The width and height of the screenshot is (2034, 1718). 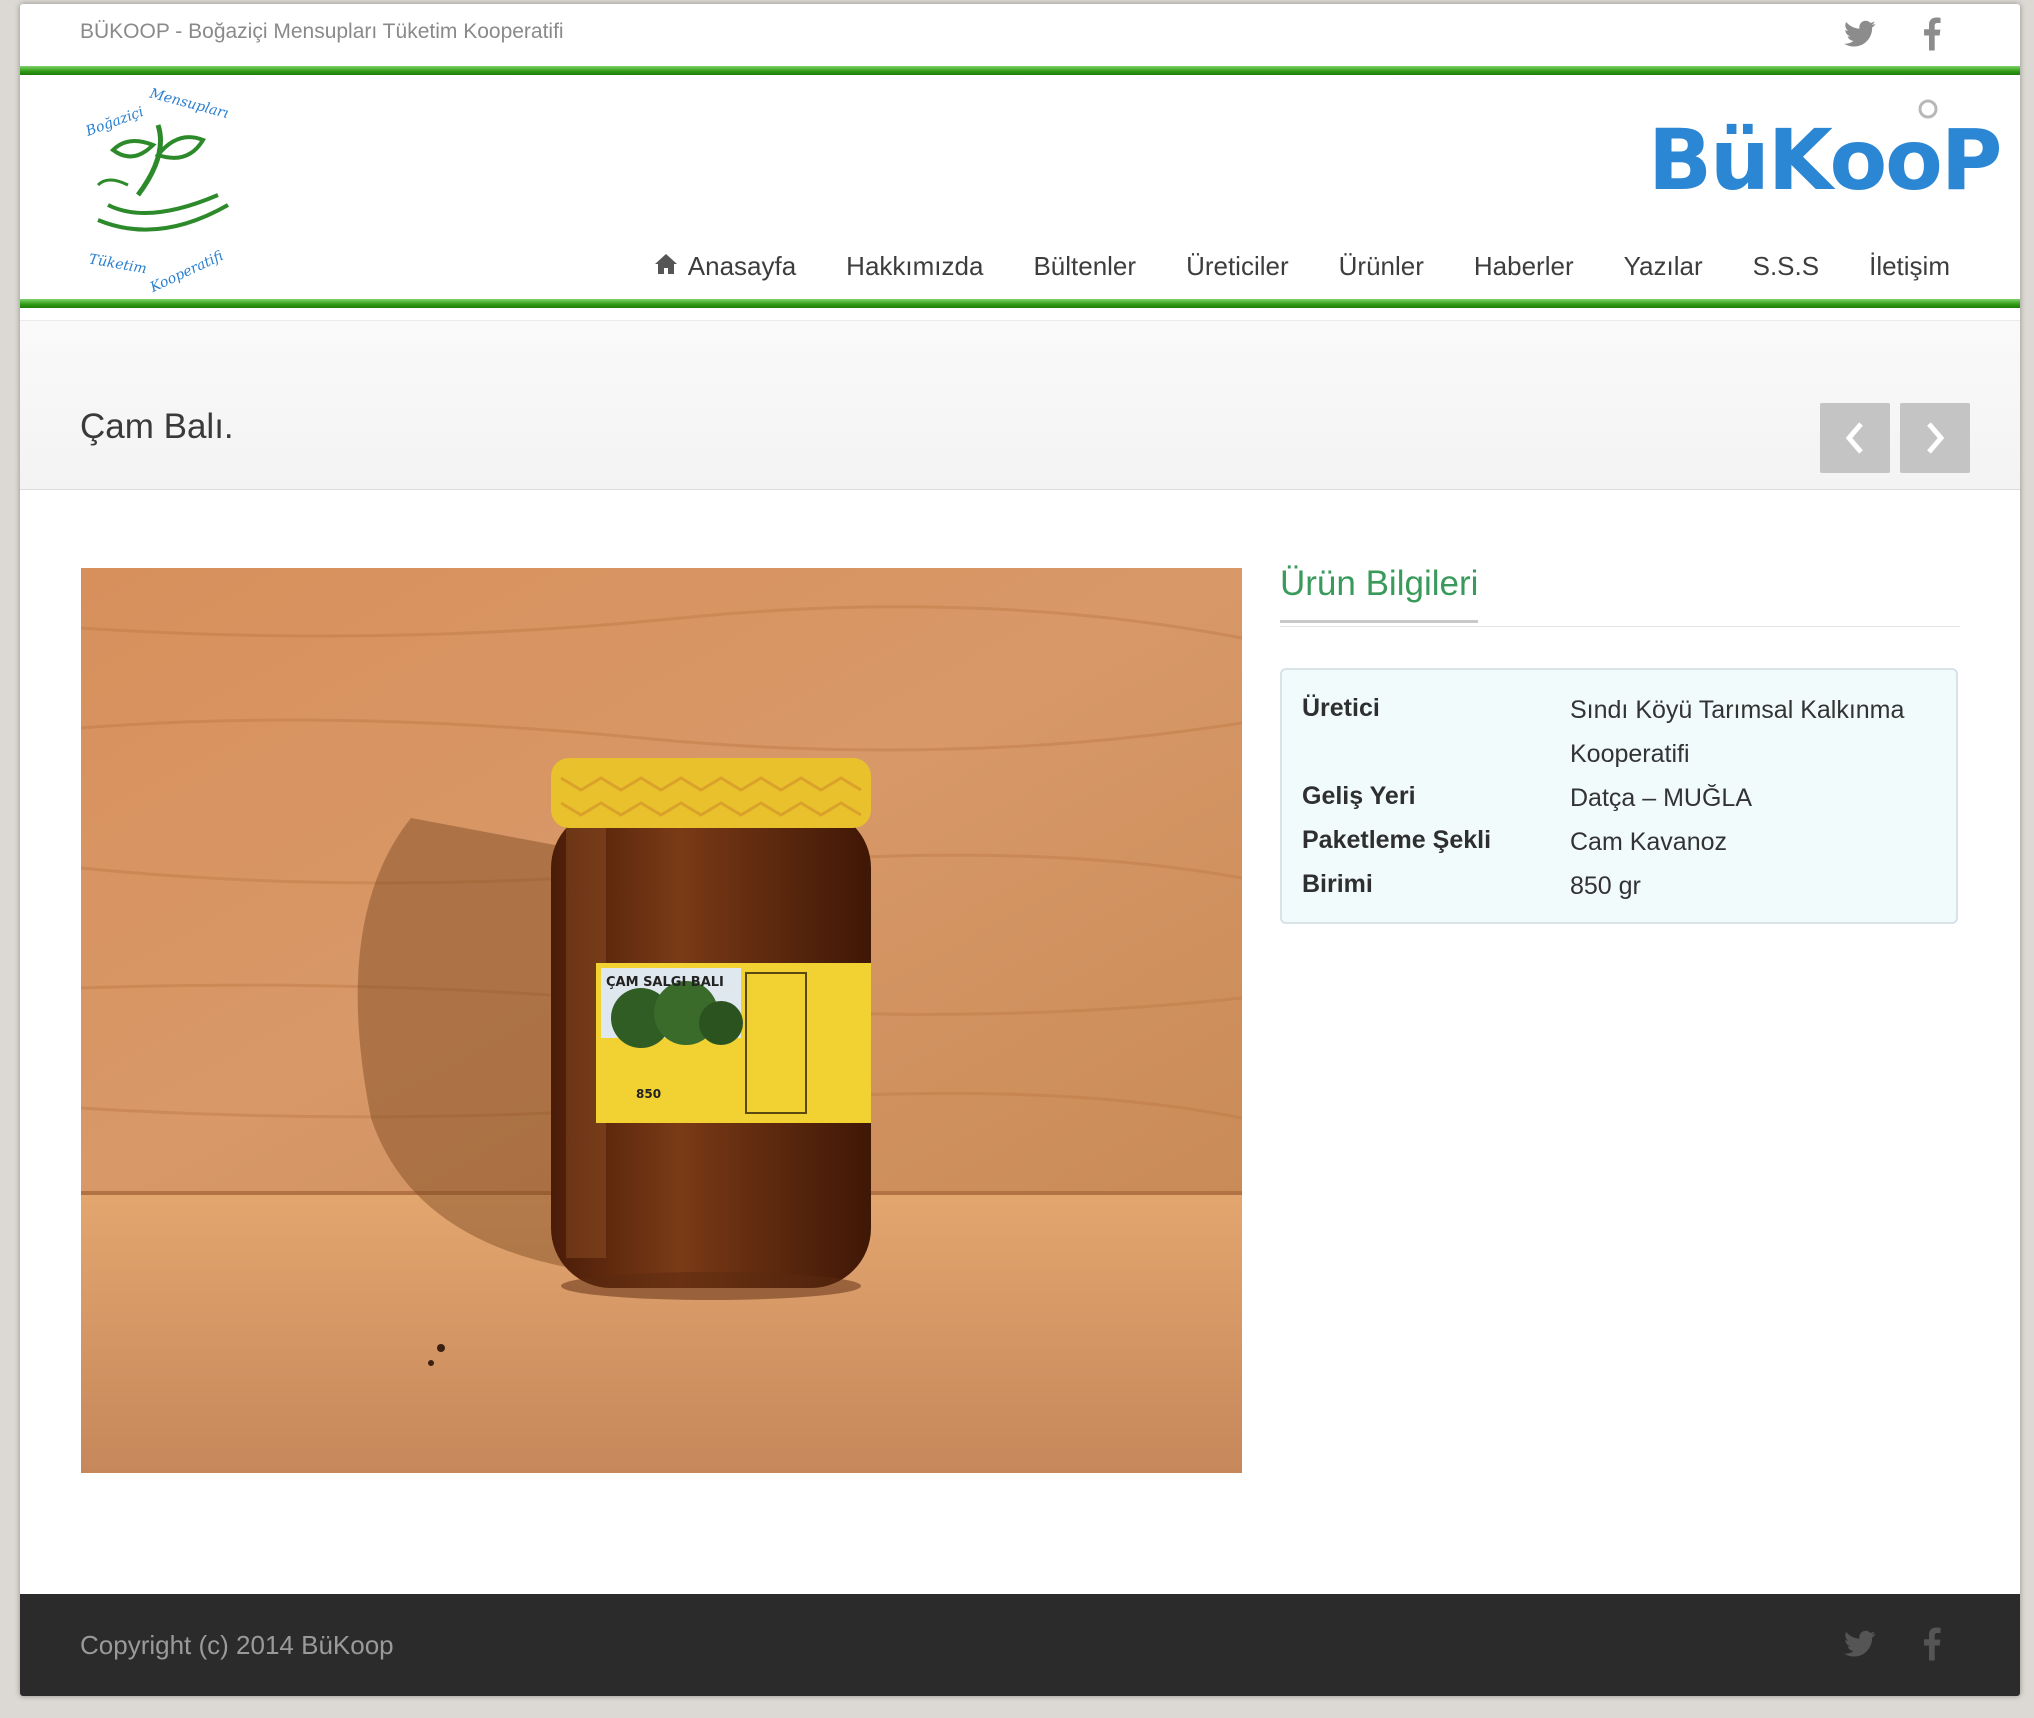 What do you see at coordinates (666, 266) in the screenshot?
I see `home-icon` at bounding box center [666, 266].